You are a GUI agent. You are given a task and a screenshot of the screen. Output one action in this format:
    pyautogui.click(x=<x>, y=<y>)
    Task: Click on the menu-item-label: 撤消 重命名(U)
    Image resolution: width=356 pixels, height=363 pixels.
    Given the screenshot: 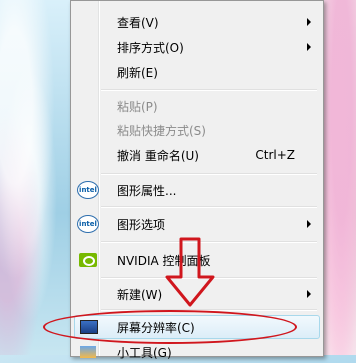 What is the action you would take?
    pyautogui.click(x=158, y=155)
    